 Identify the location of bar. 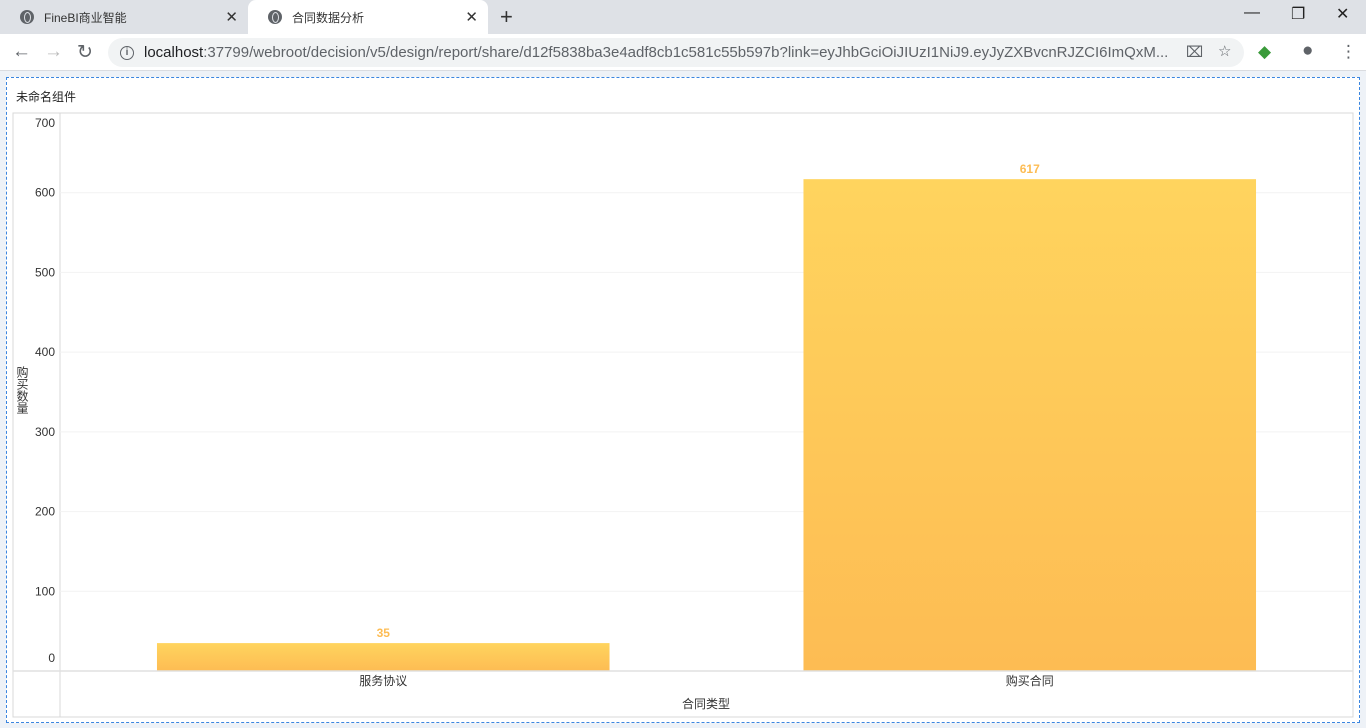
(383, 657).